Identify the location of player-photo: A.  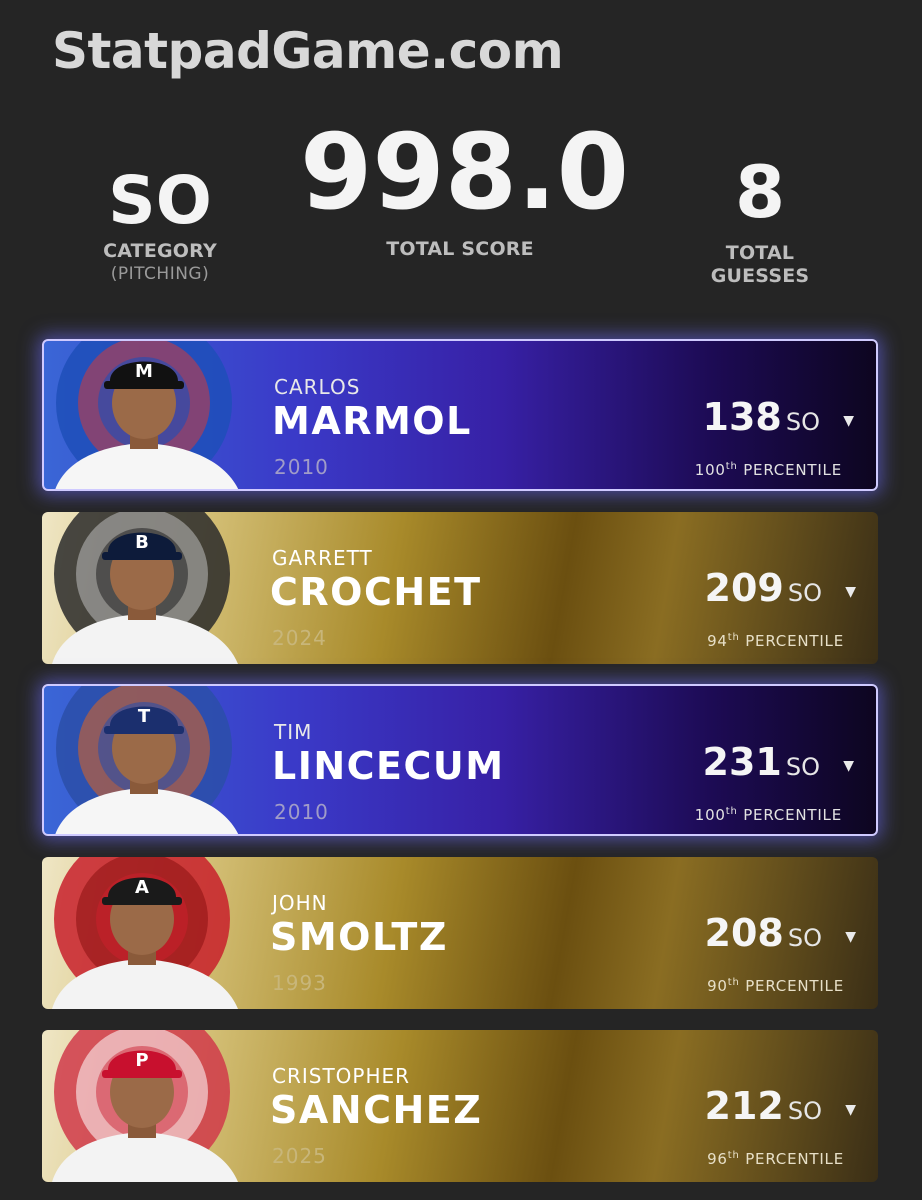
(144, 933).